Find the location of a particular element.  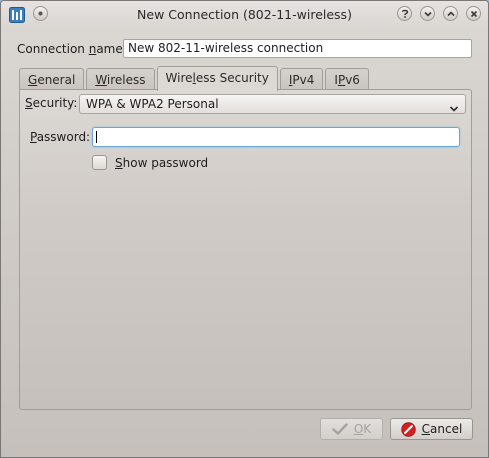

window-title: New Connection (802-11-wireless) is located at coordinates (244, 14).